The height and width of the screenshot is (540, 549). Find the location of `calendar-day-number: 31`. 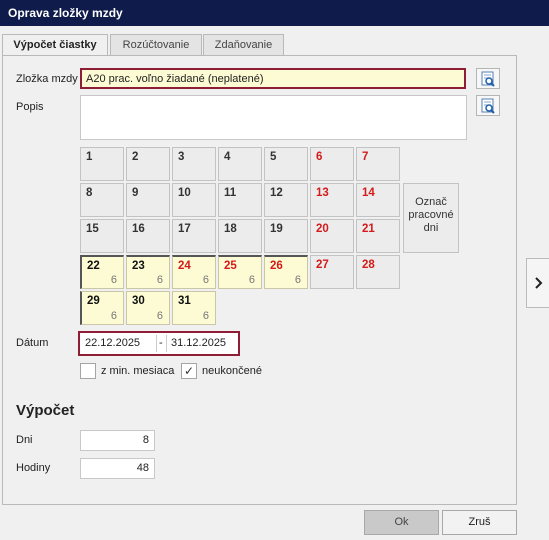

calendar-day-number: 31 is located at coordinates (184, 301).